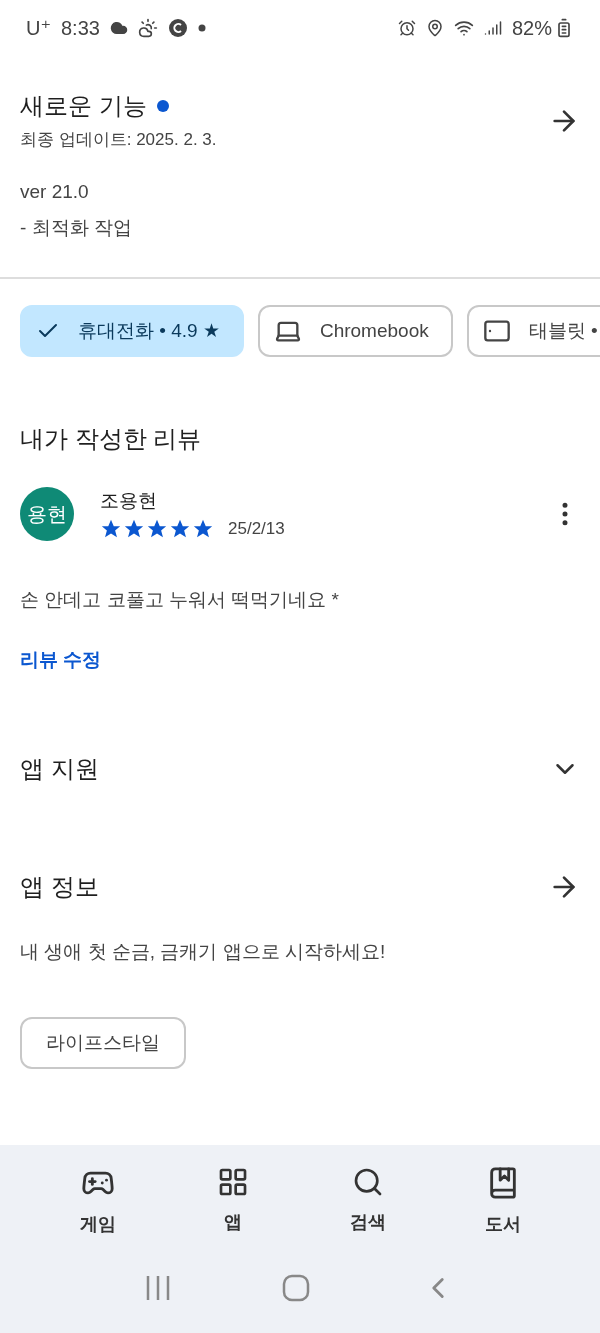 Image resolution: width=600 pixels, height=1333 pixels. What do you see at coordinates (111, 439) in the screenshot?
I see `section-title: 내가 작성한 리뷰` at bounding box center [111, 439].